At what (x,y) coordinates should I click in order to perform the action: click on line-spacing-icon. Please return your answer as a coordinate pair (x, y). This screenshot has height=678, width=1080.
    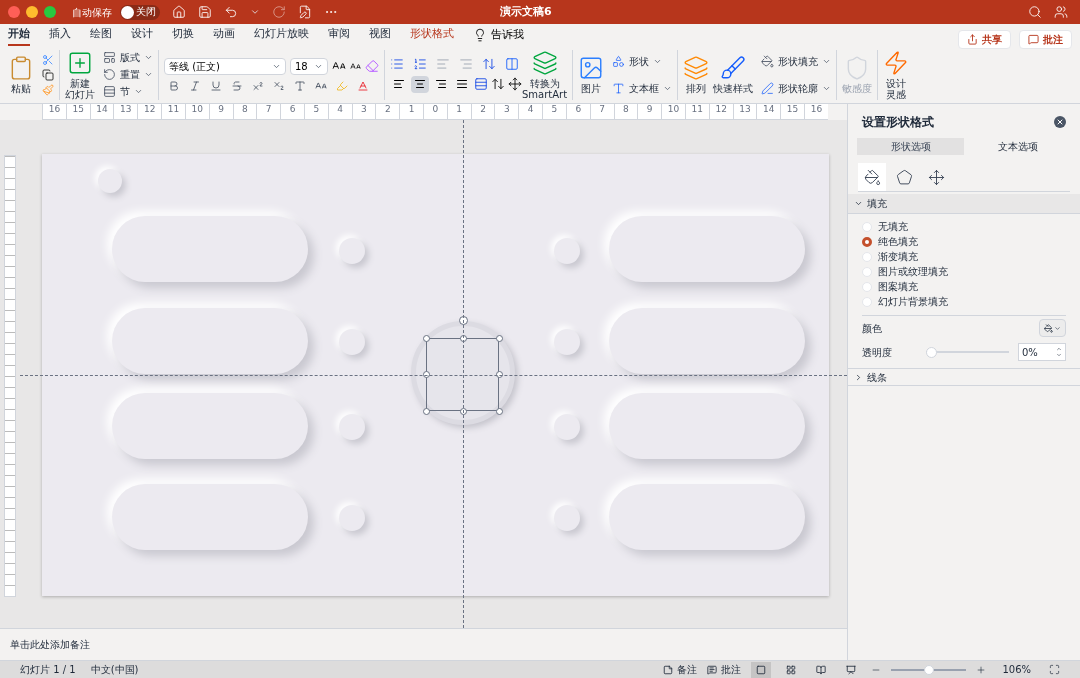
    Looking at the image, I should click on (489, 63).